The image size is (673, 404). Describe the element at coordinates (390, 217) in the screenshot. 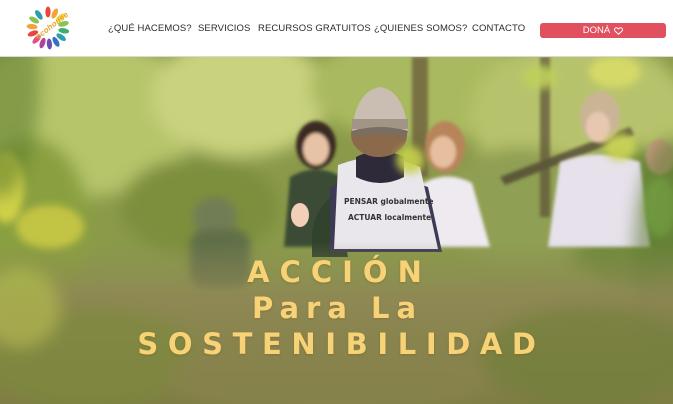

I see `vest-text-line2: ACTUAR localmente` at that location.